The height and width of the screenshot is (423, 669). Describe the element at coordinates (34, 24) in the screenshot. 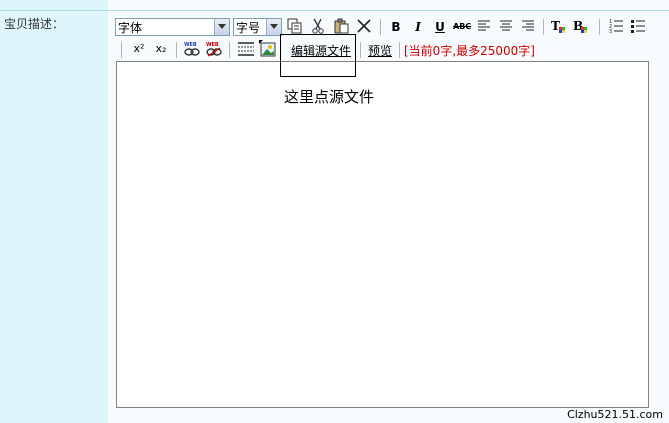

I see `description-label: 宝贝描述：` at that location.